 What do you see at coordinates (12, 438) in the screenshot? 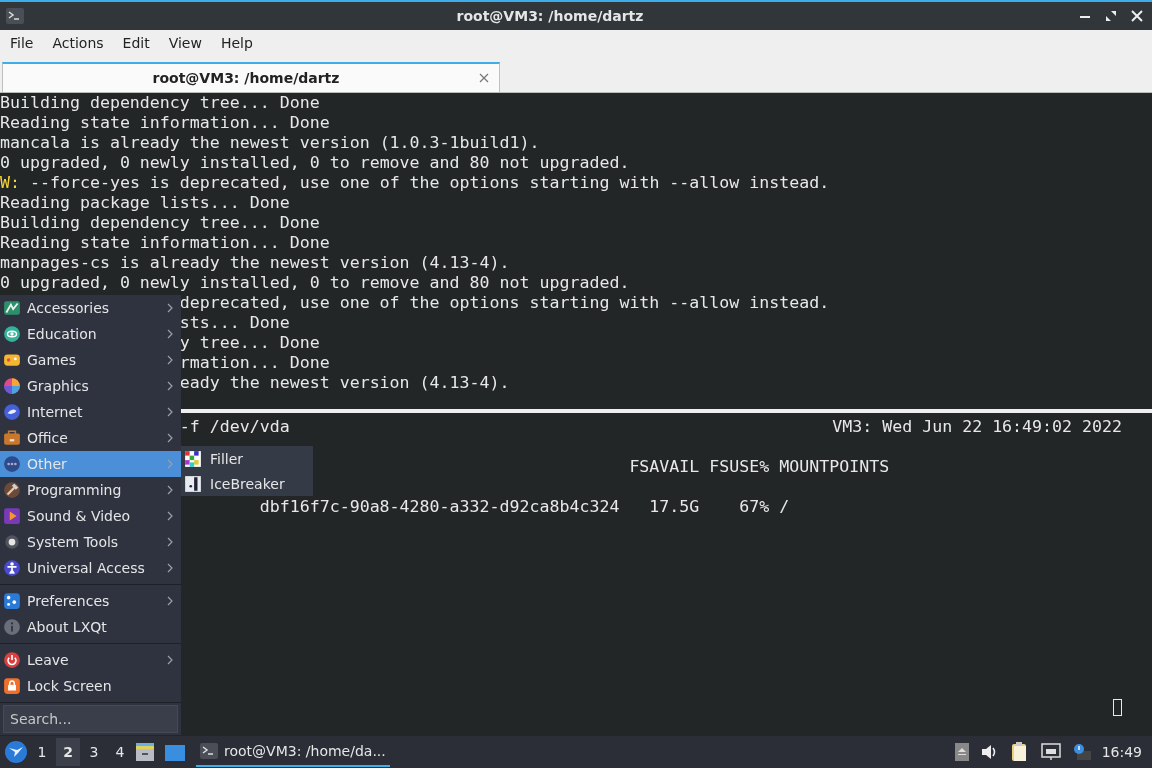
I see `briefcase-icon` at bounding box center [12, 438].